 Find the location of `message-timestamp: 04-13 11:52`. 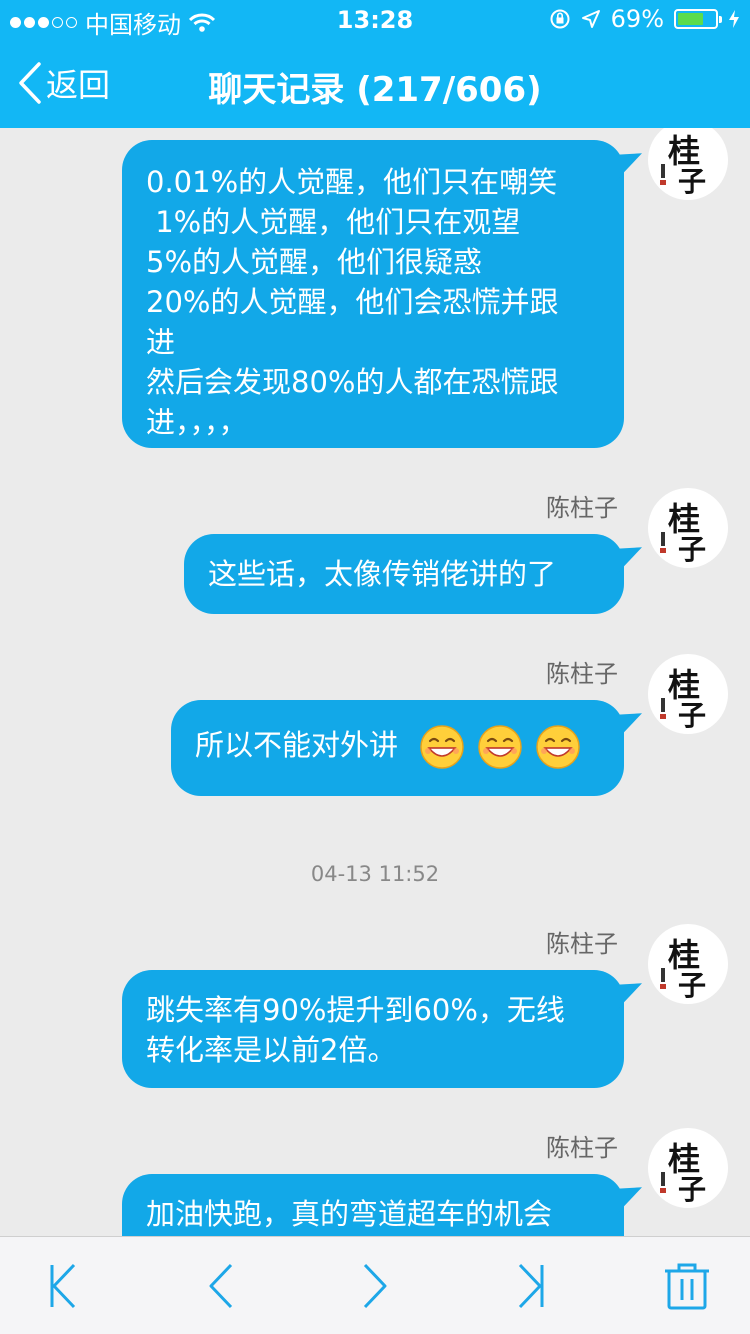

message-timestamp: 04-13 11:52 is located at coordinates (375, 874).